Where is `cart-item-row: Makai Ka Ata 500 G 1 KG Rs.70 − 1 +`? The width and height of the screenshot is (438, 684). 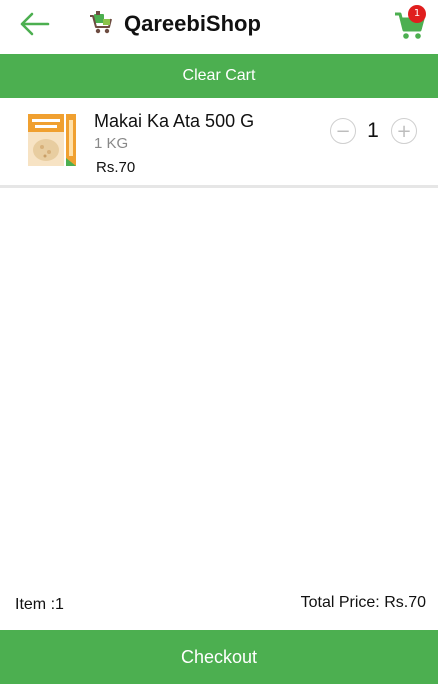 cart-item-row: Makai Ka Ata 500 G 1 KG Rs.70 − 1 + is located at coordinates (219, 144).